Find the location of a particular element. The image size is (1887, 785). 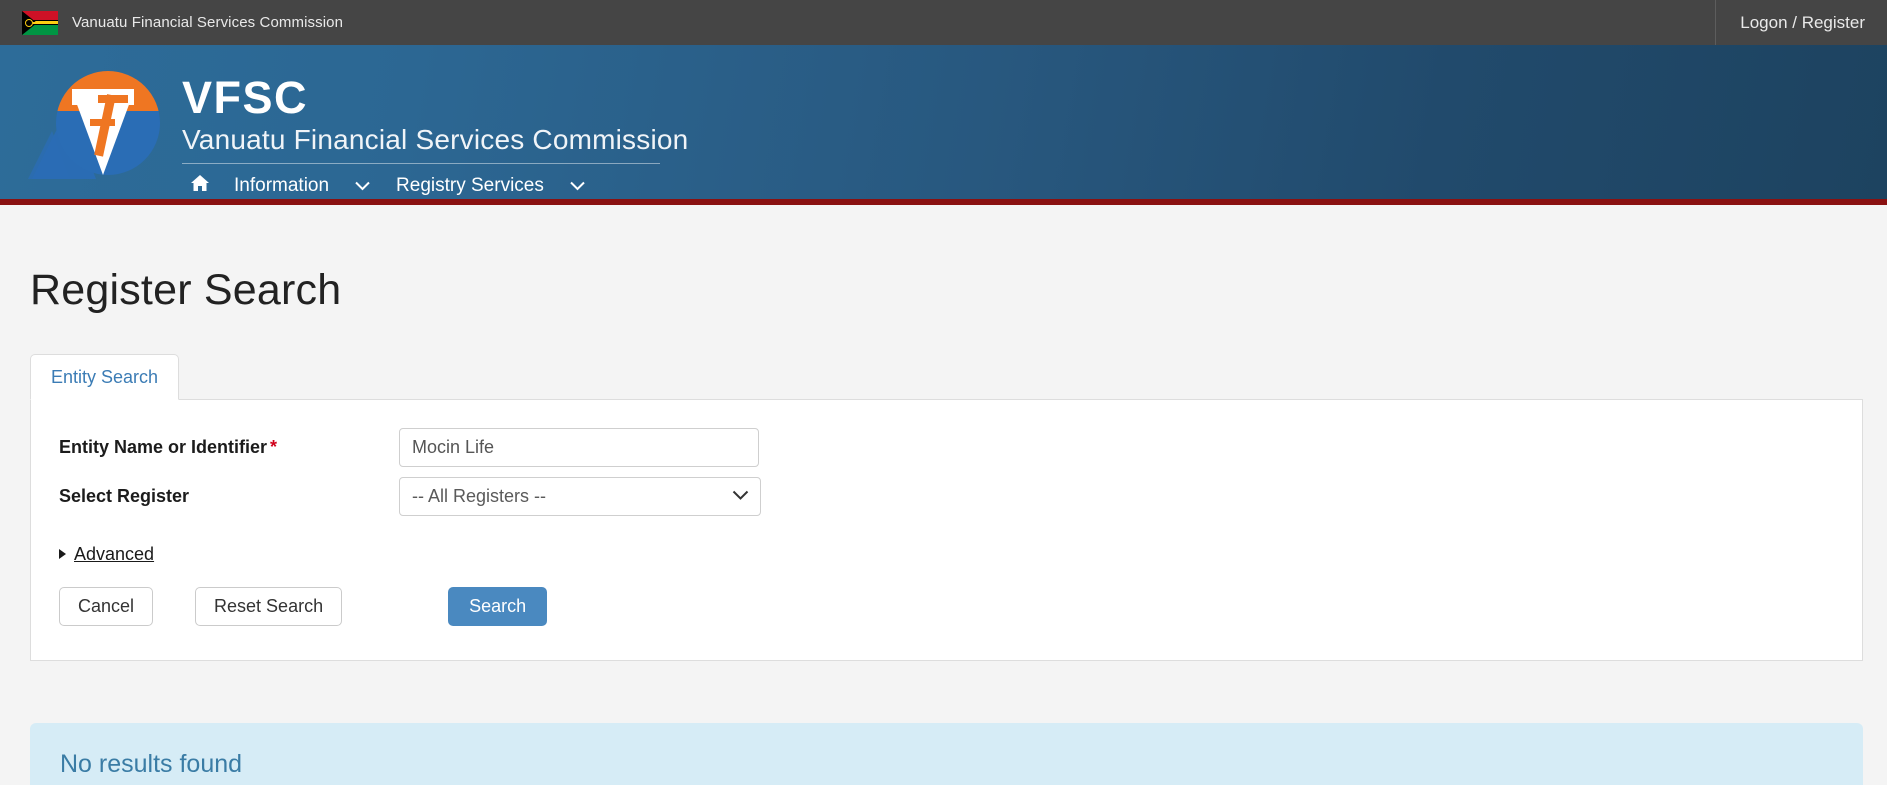

site-name: Vanuatu Financial Services Commission is located at coordinates (208, 22).